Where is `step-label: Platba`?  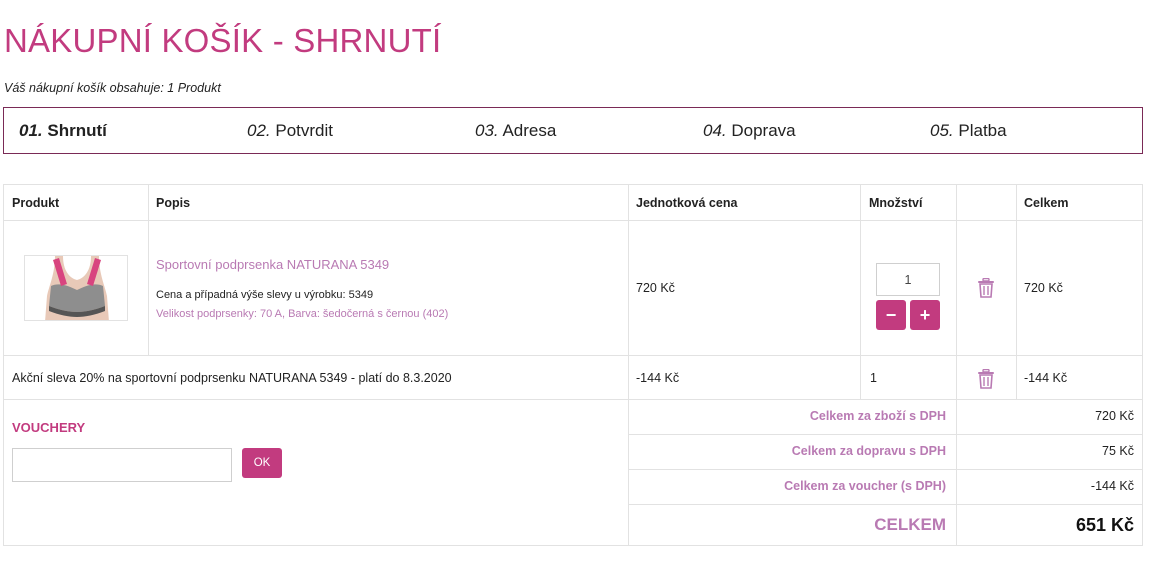 step-label: Platba is located at coordinates (982, 130).